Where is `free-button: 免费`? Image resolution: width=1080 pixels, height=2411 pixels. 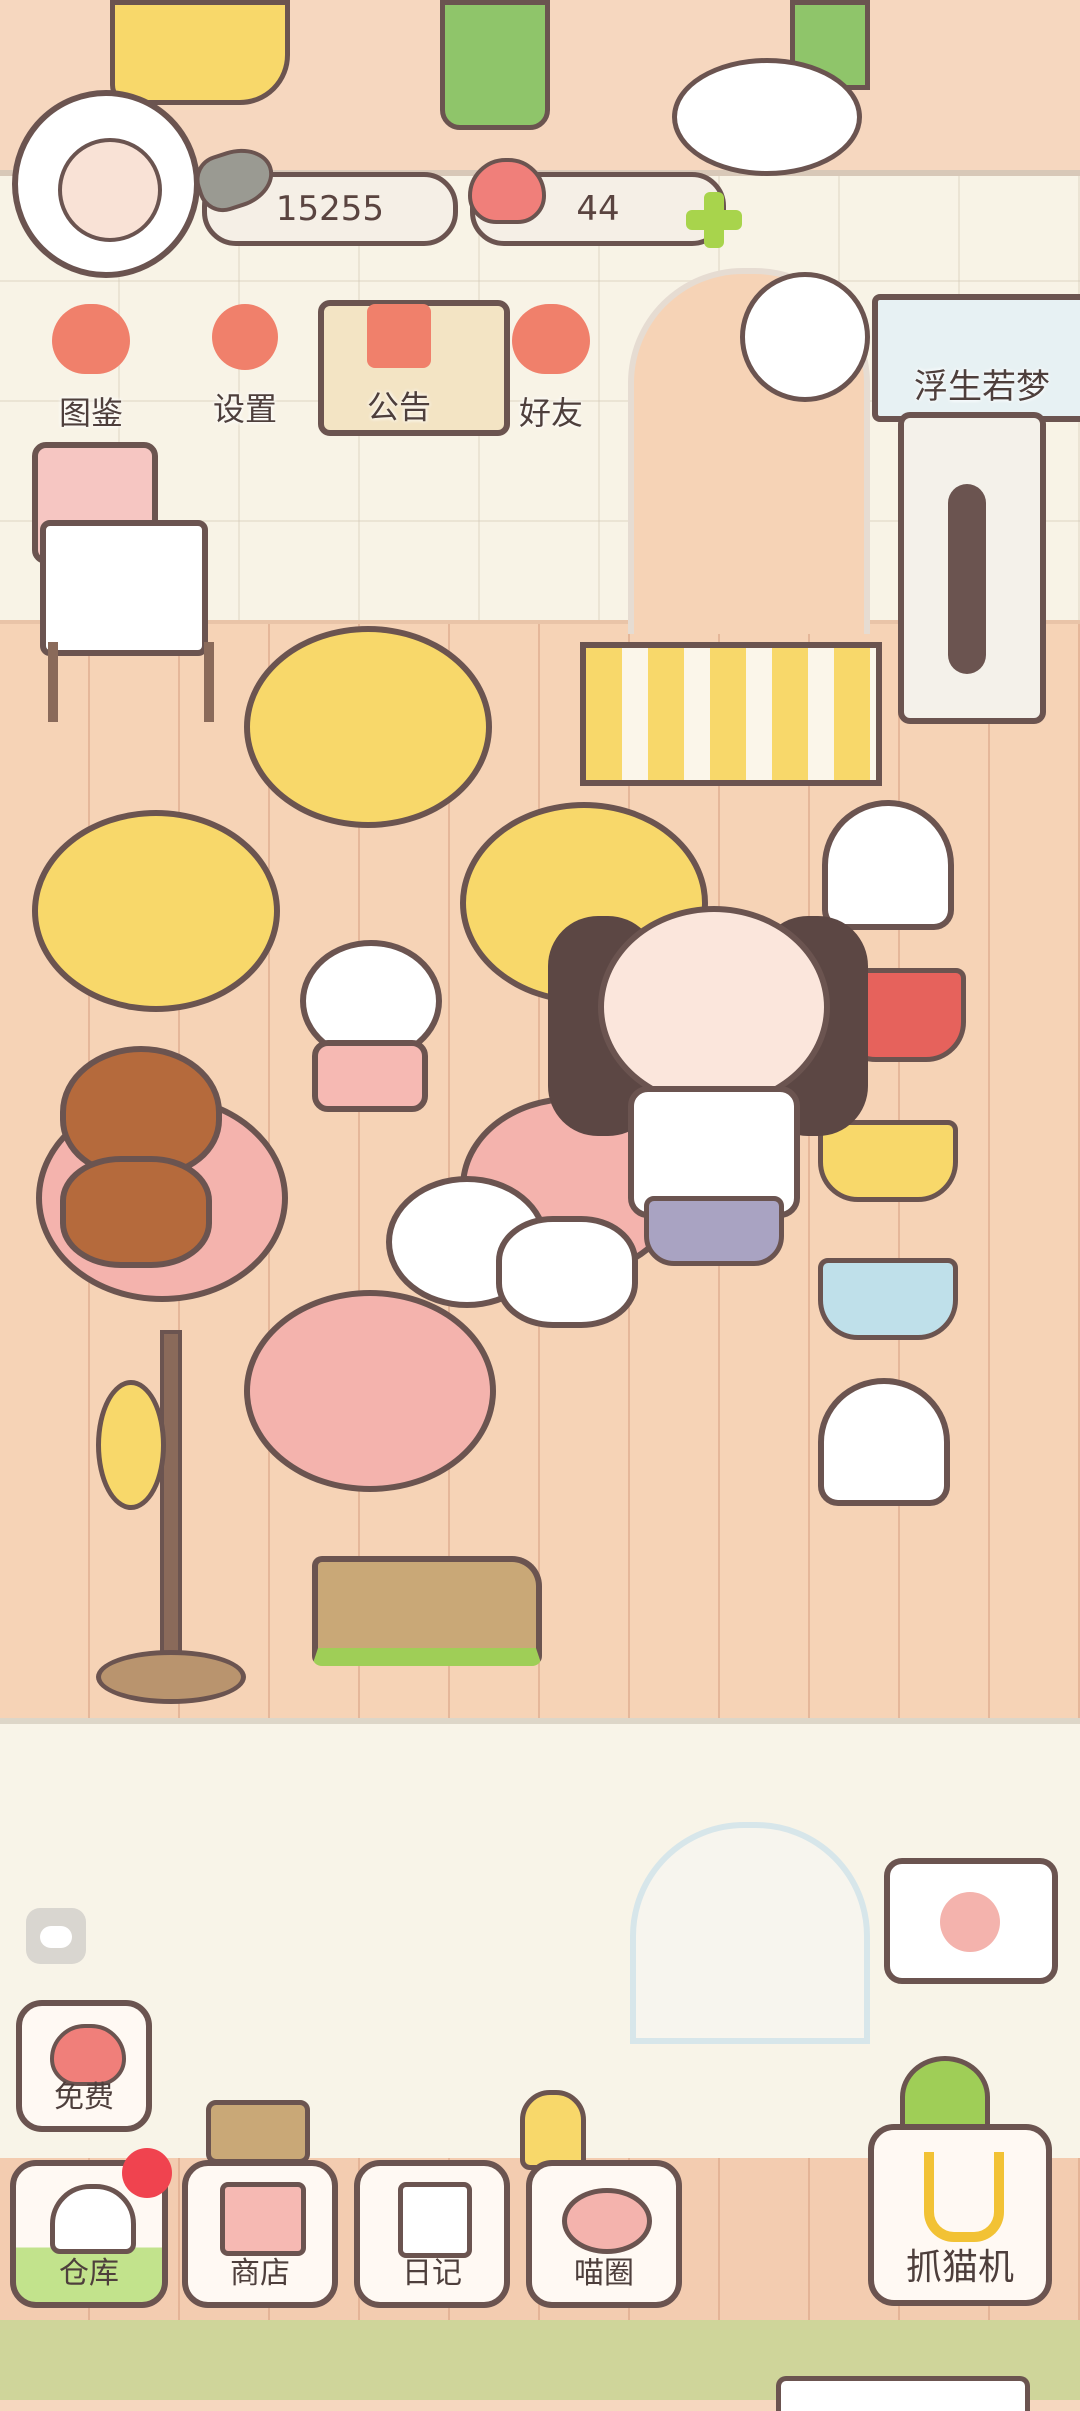 free-button: 免费 is located at coordinates (84, 2066).